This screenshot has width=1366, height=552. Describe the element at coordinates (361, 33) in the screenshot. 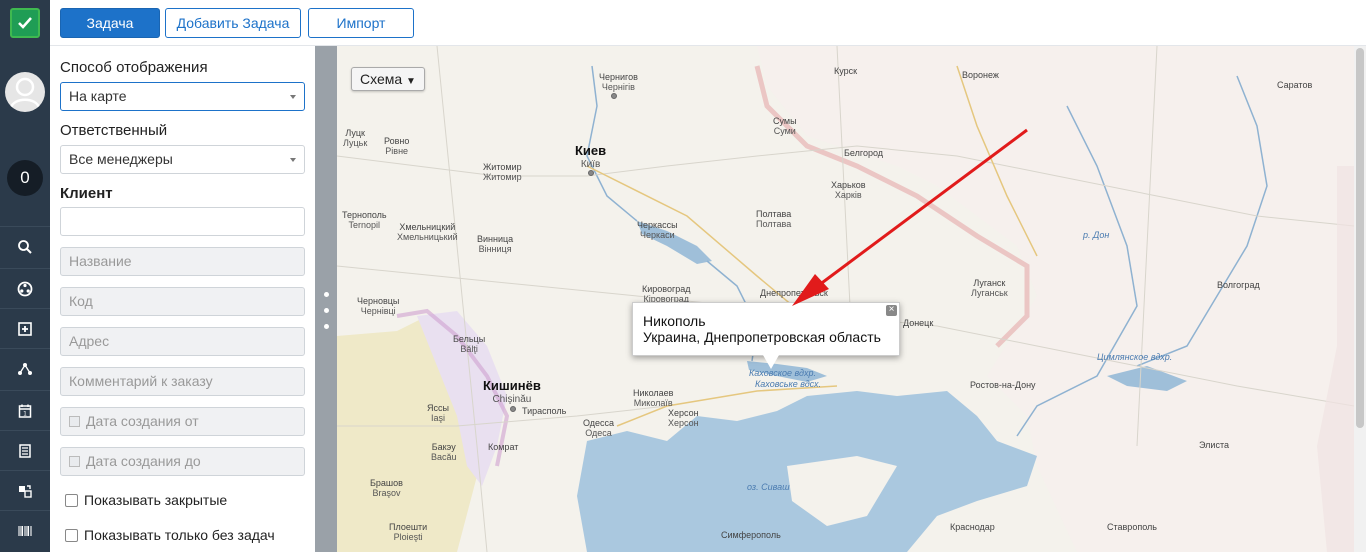

I see `import-excel-button: Импорт Excel` at that location.